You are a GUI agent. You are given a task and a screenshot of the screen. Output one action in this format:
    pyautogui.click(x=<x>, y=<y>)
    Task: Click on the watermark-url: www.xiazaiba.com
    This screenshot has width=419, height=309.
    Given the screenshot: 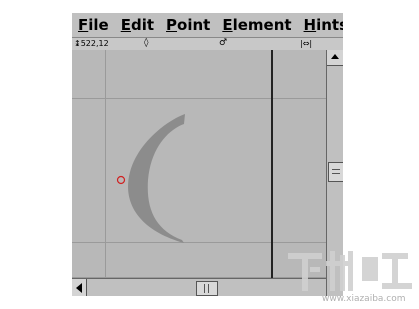 What is the action you would take?
    pyautogui.click(x=364, y=299)
    